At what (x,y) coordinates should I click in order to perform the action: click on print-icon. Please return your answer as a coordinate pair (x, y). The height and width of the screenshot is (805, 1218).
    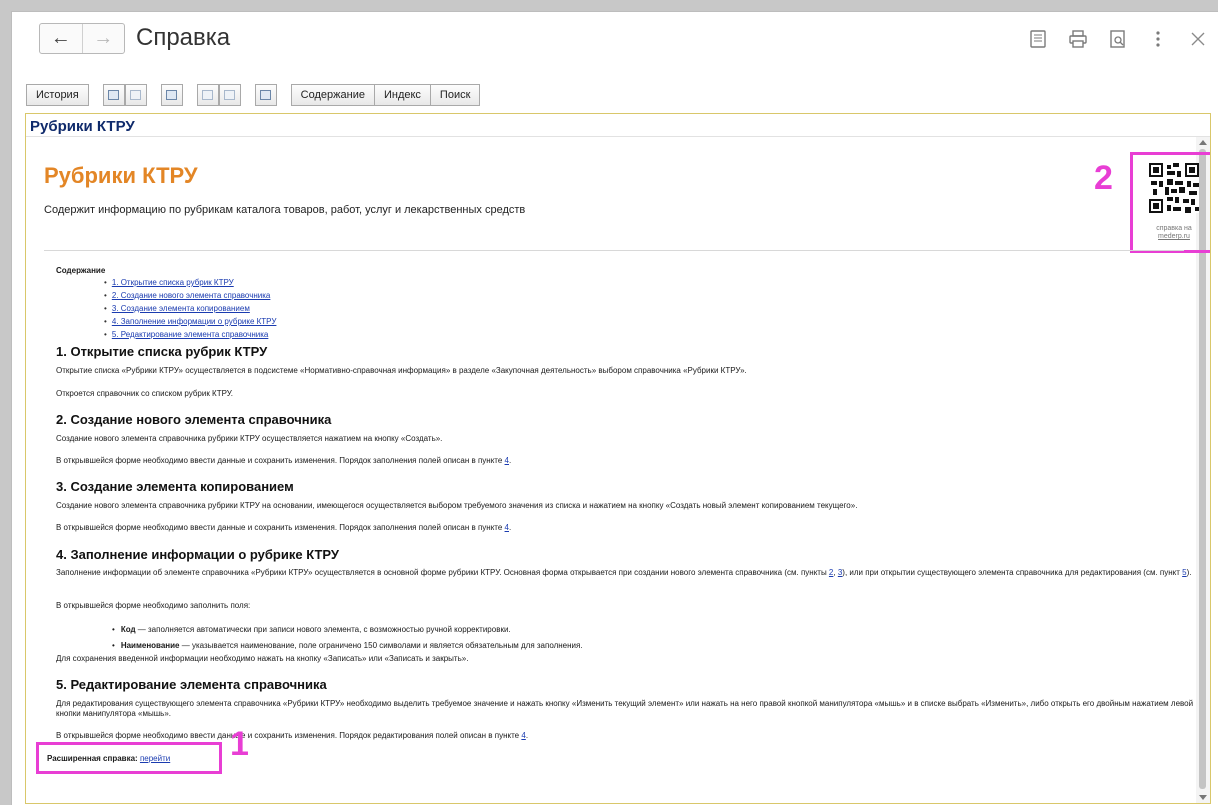
    Looking at the image, I should click on (1078, 39).